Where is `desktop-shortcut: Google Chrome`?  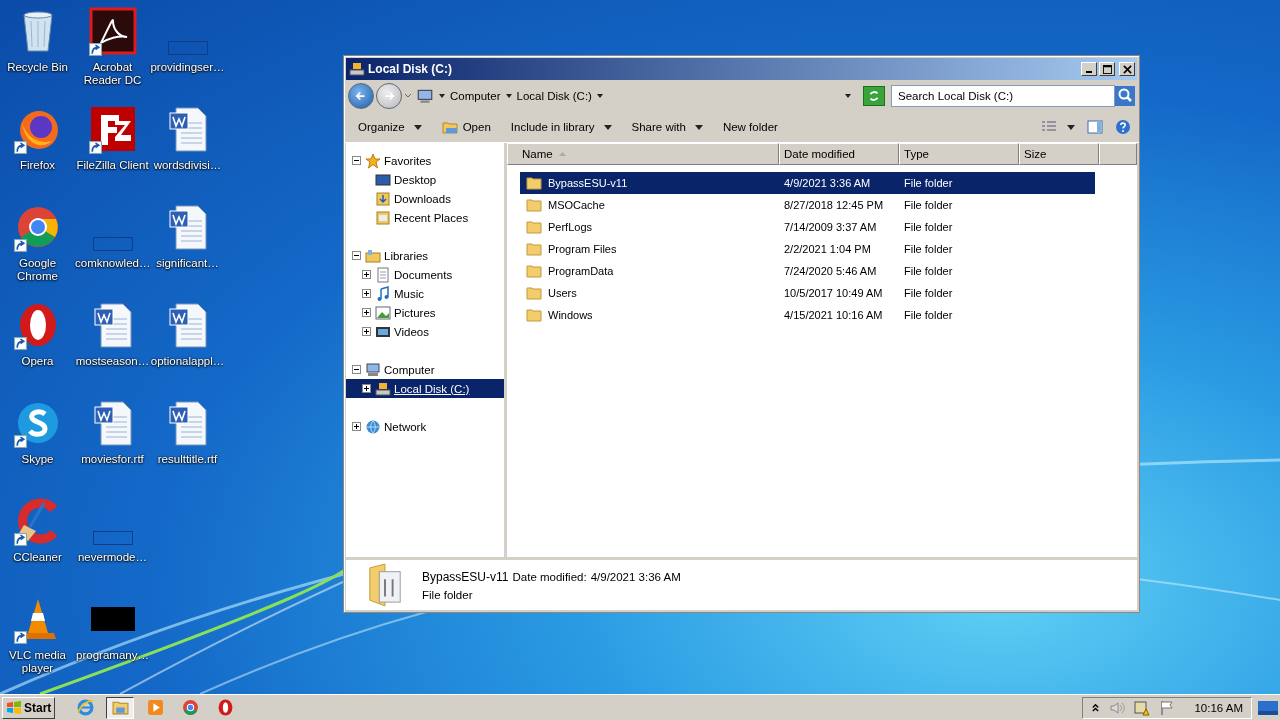
desktop-shortcut: Google Chrome is located at coordinates (37, 250).